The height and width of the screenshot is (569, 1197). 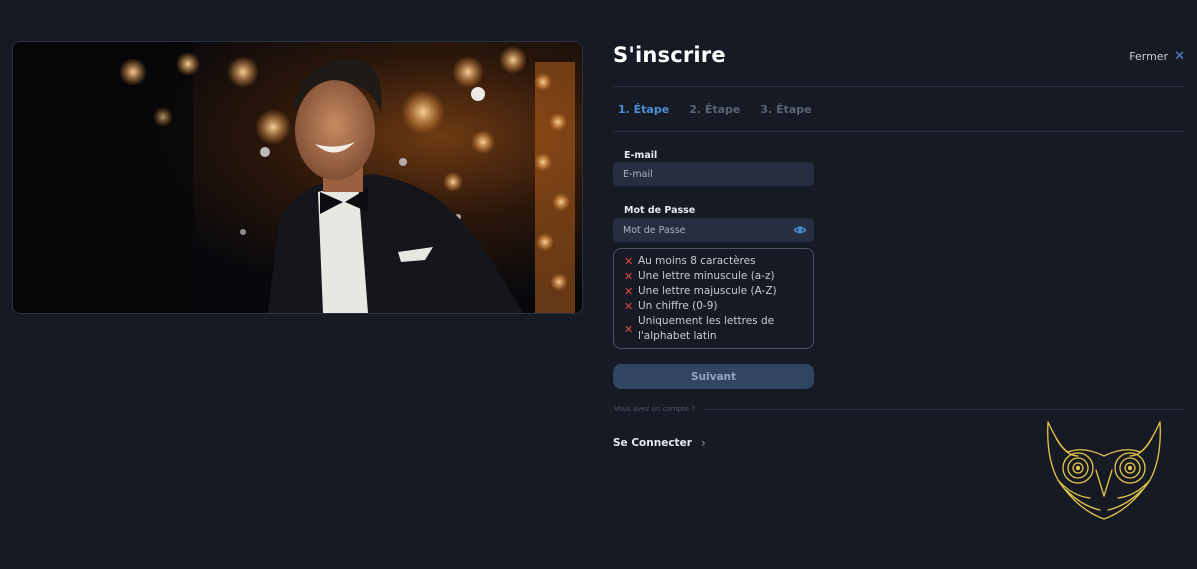 What do you see at coordinates (643, 109) in the screenshot?
I see `tab-step-1: 1. Étape` at bounding box center [643, 109].